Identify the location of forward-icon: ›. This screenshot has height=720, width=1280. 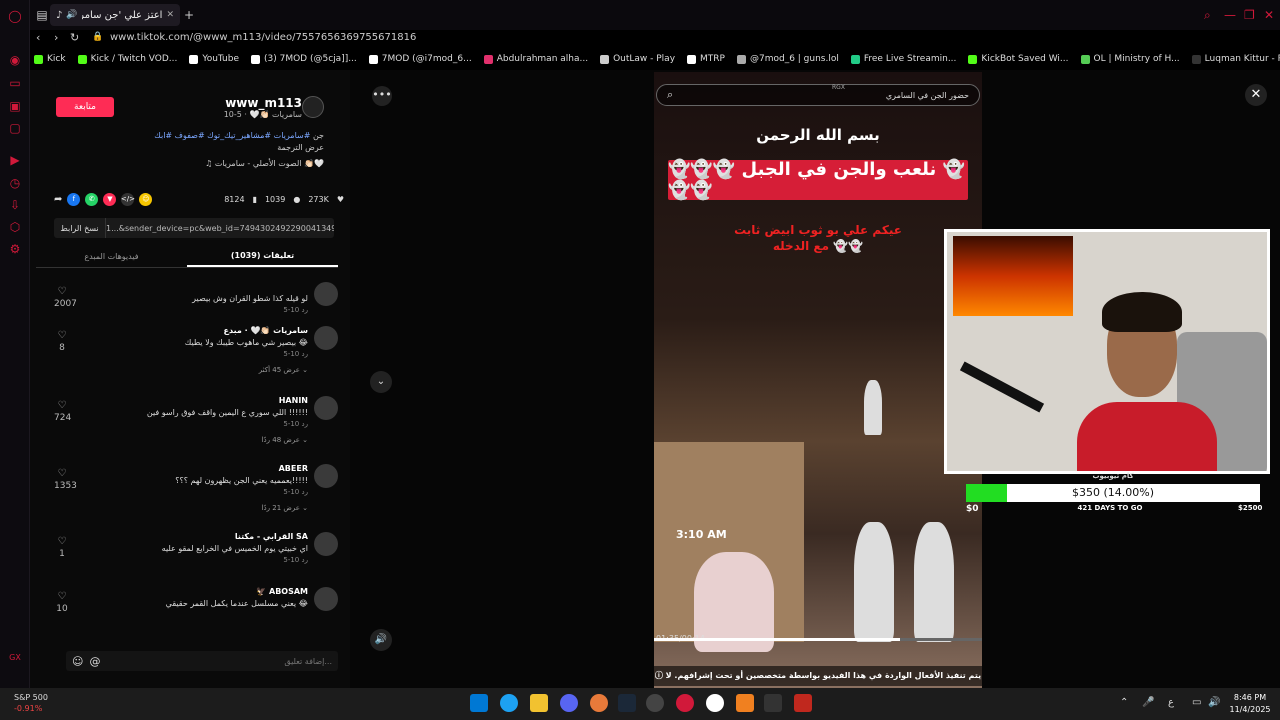
(56, 37).